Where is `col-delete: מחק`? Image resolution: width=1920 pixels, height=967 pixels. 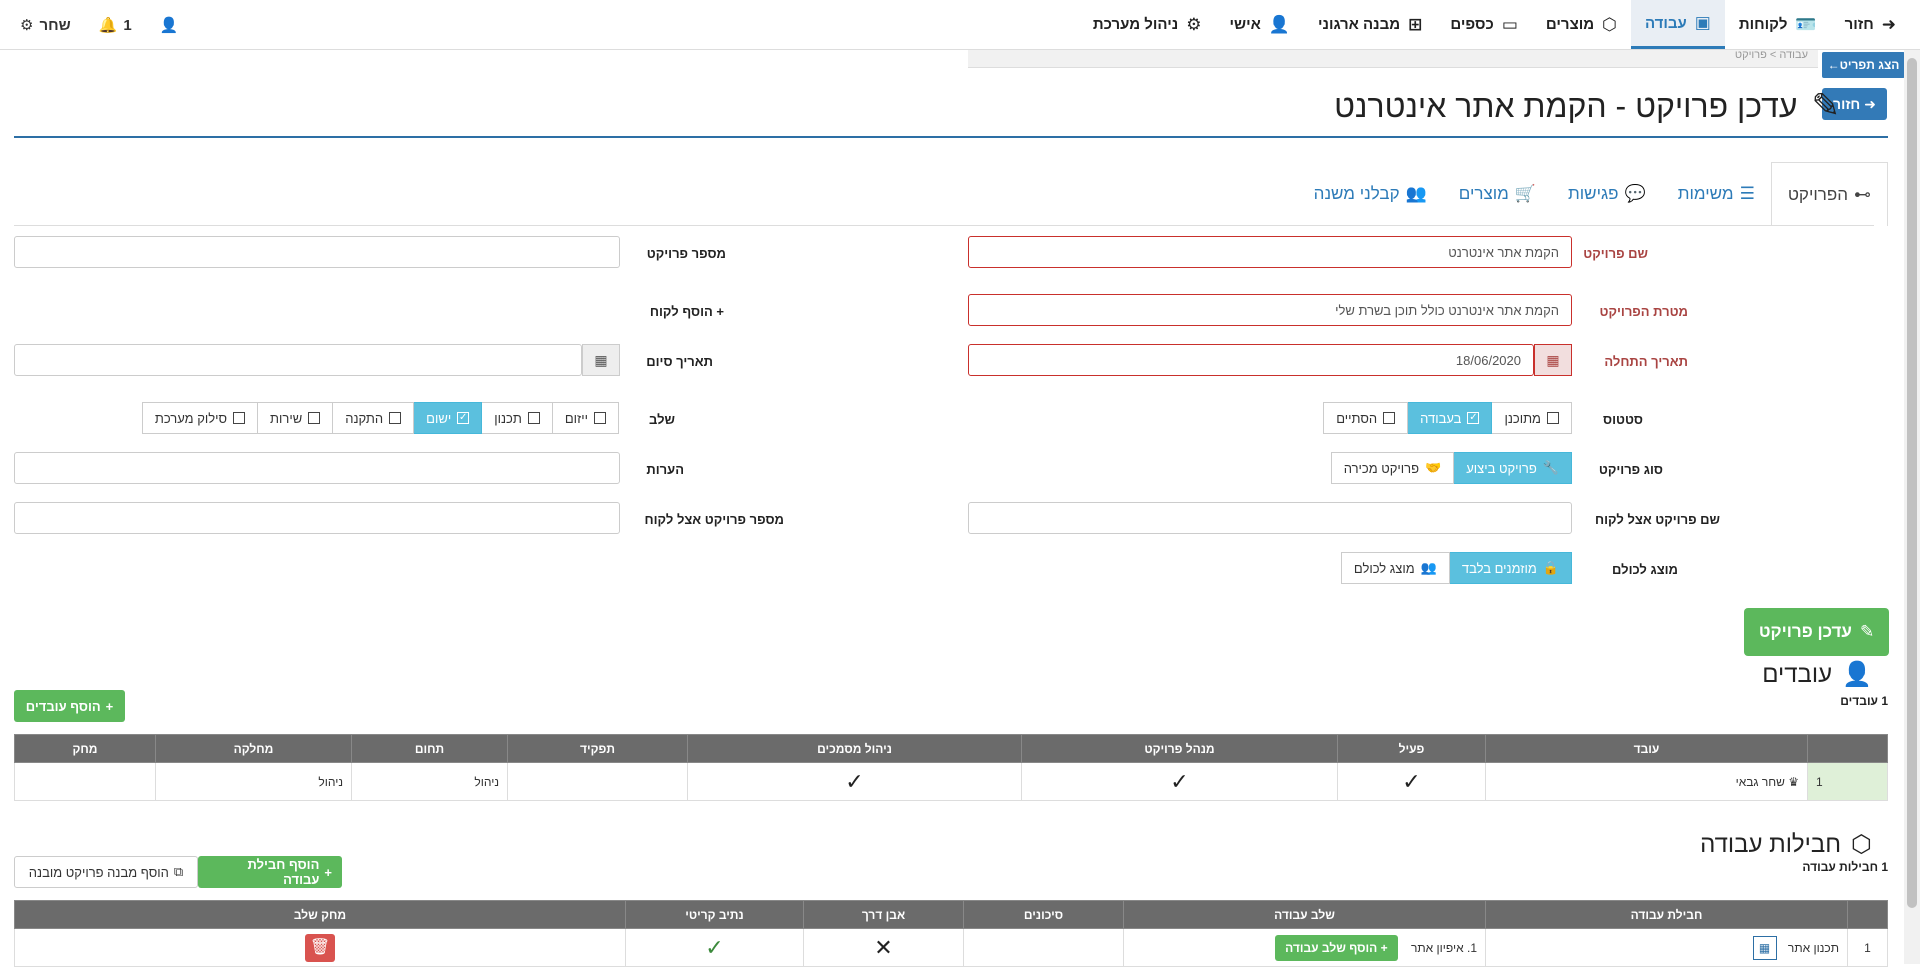 col-delete: מחק is located at coordinates (85, 748).